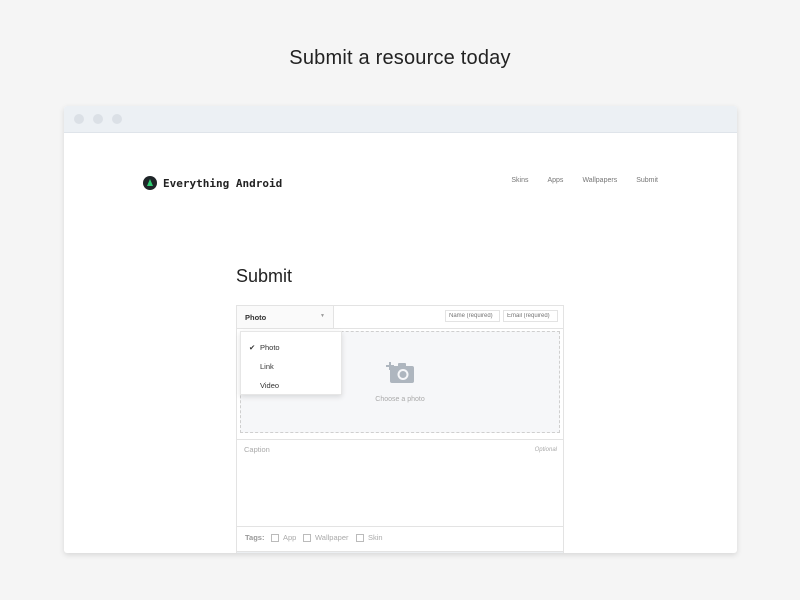  What do you see at coordinates (472, 316) in the screenshot?
I see `name-input` at bounding box center [472, 316].